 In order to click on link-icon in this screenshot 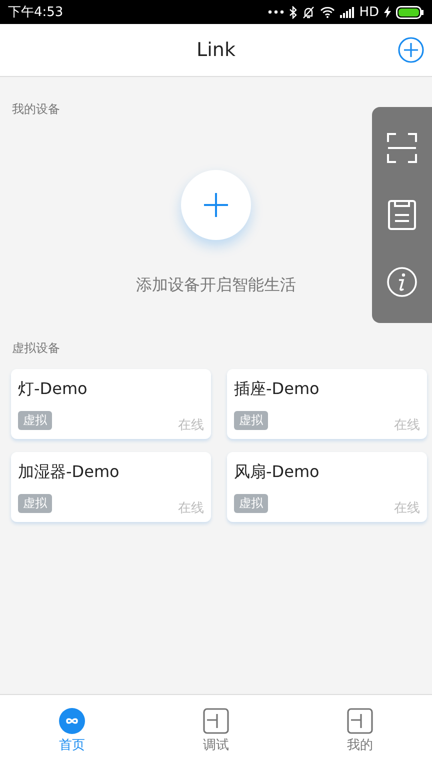, I will do `click(72, 721)`.